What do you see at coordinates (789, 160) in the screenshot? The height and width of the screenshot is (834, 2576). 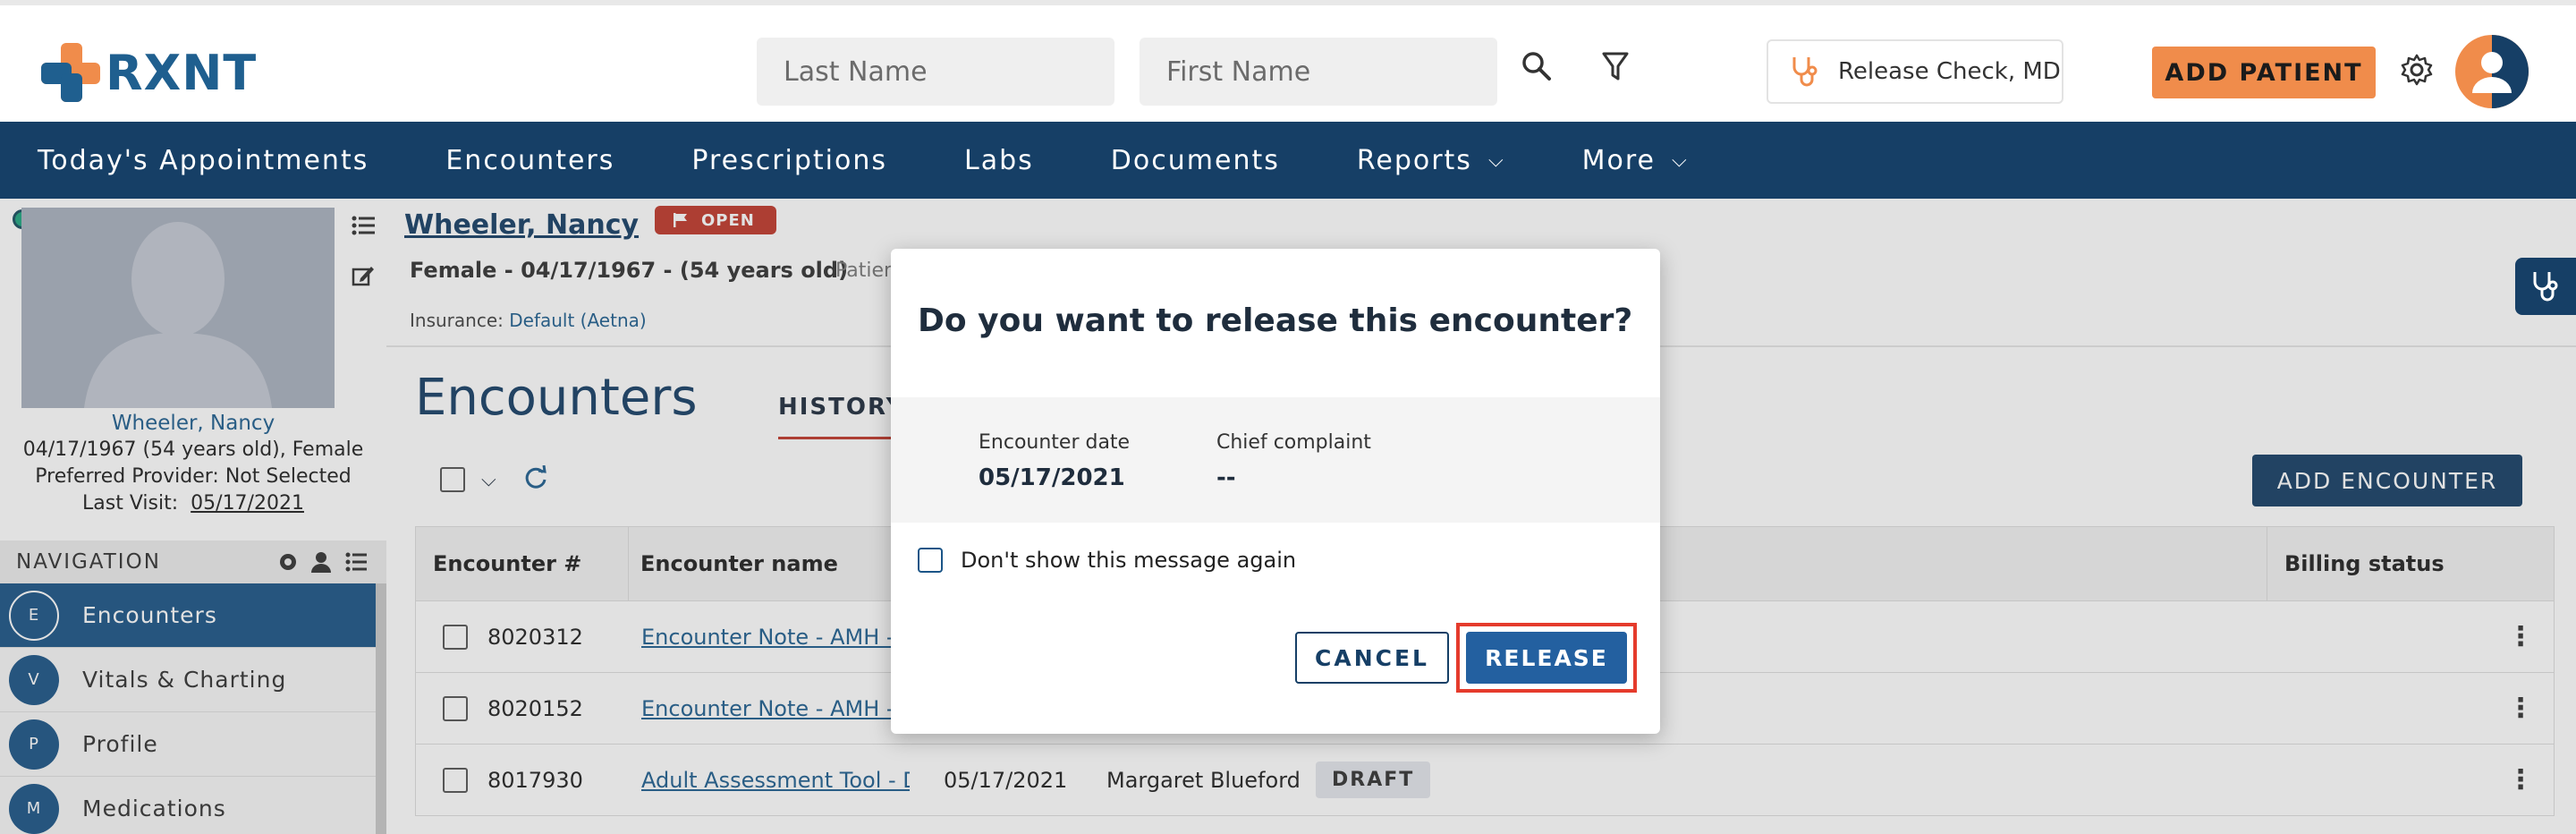 I see `nav-prescriptions: Prescriptions` at bounding box center [789, 160].